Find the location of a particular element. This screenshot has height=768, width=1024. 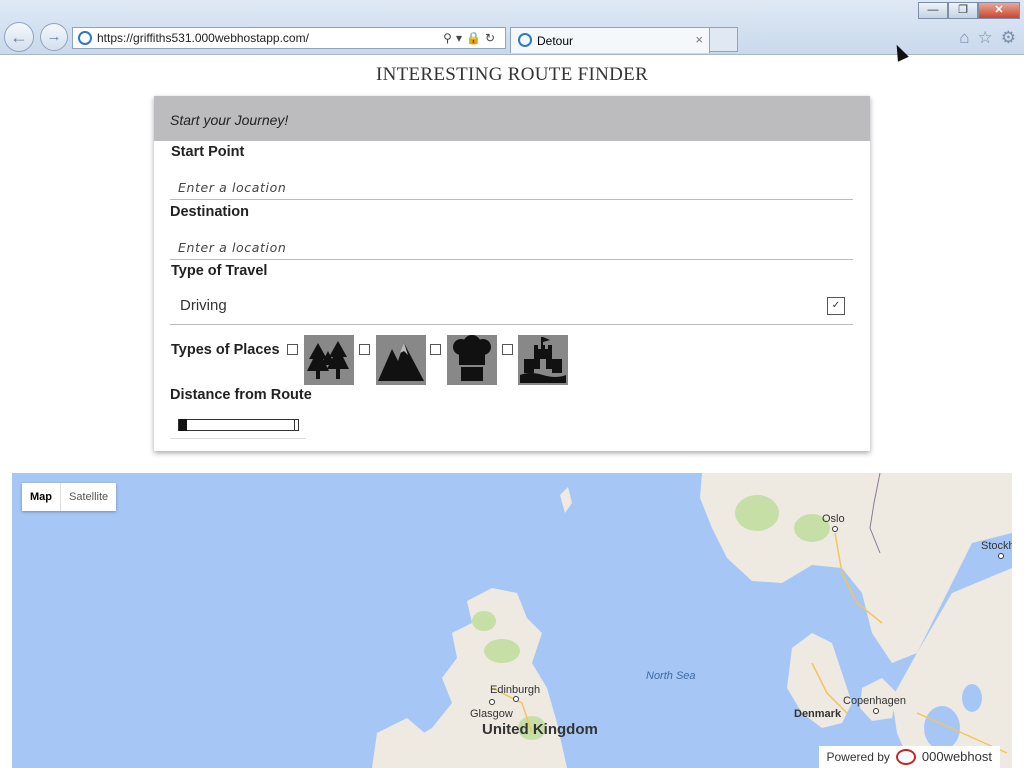

city-dot-copenhagen is located at coordinates (876, 711).